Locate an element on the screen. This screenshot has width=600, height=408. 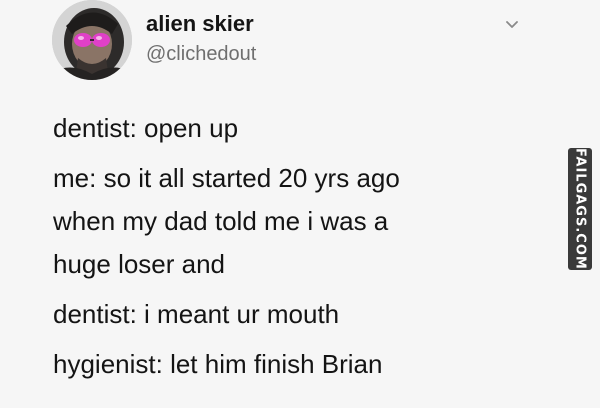
avatar is located at coordinates (92, 40).